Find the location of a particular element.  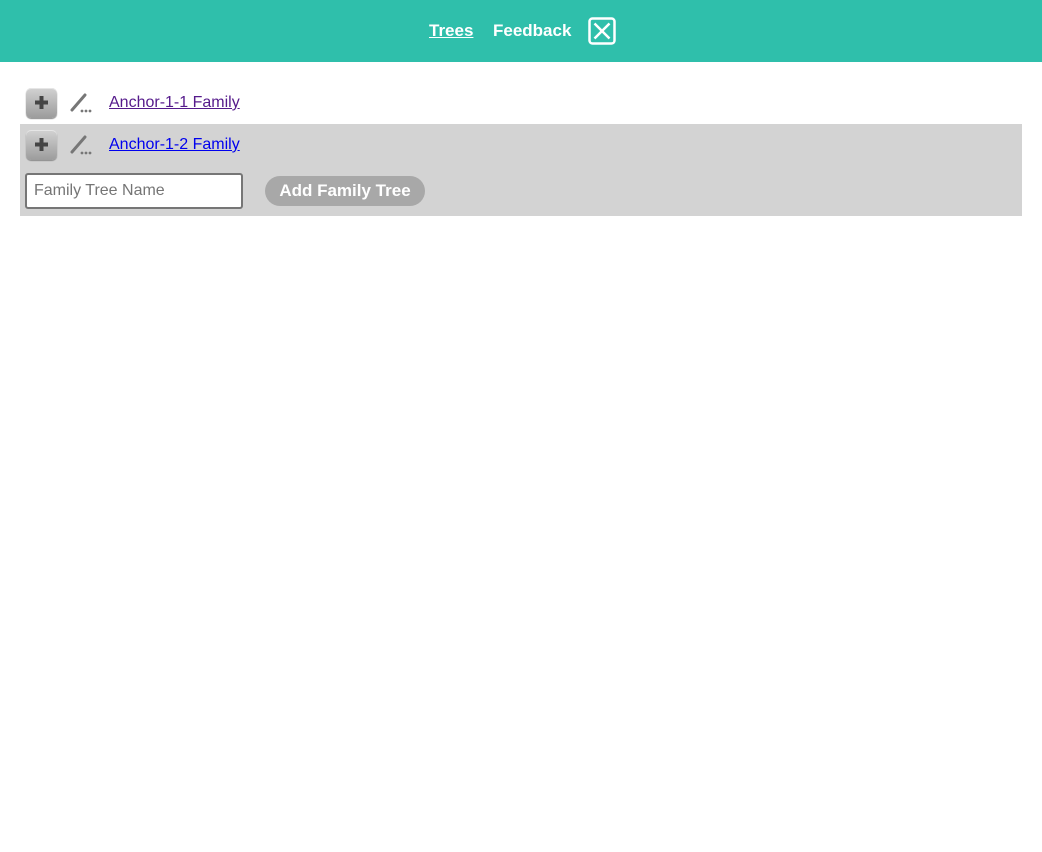

nav-link-trees: Trees is located at coordinates (451, 30).